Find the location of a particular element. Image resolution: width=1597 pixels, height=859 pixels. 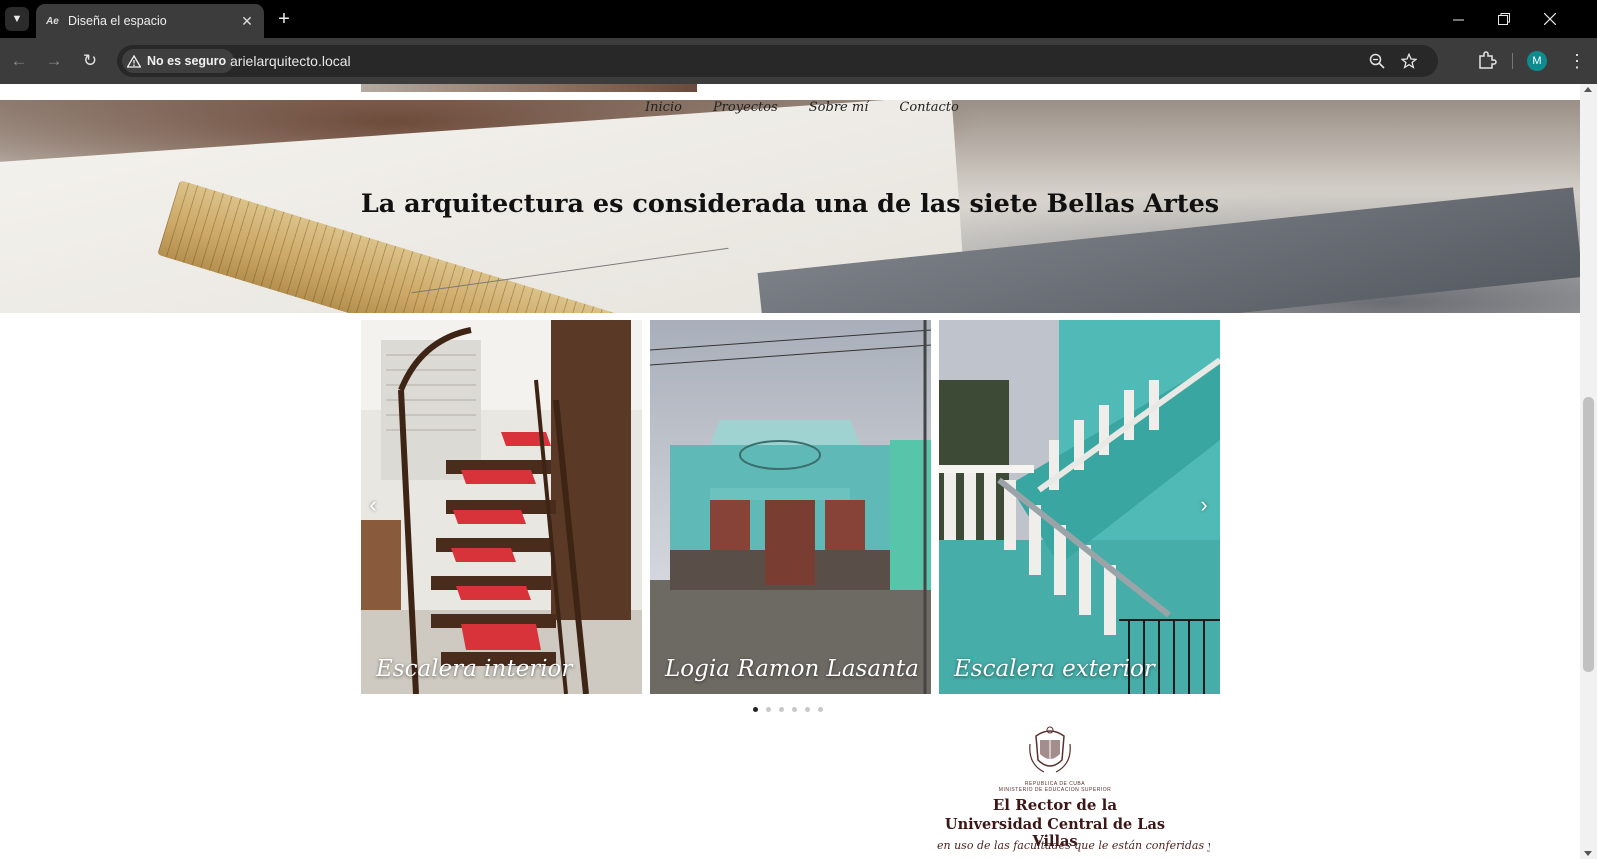

forward-button: → is located at coordinates (54, 61).